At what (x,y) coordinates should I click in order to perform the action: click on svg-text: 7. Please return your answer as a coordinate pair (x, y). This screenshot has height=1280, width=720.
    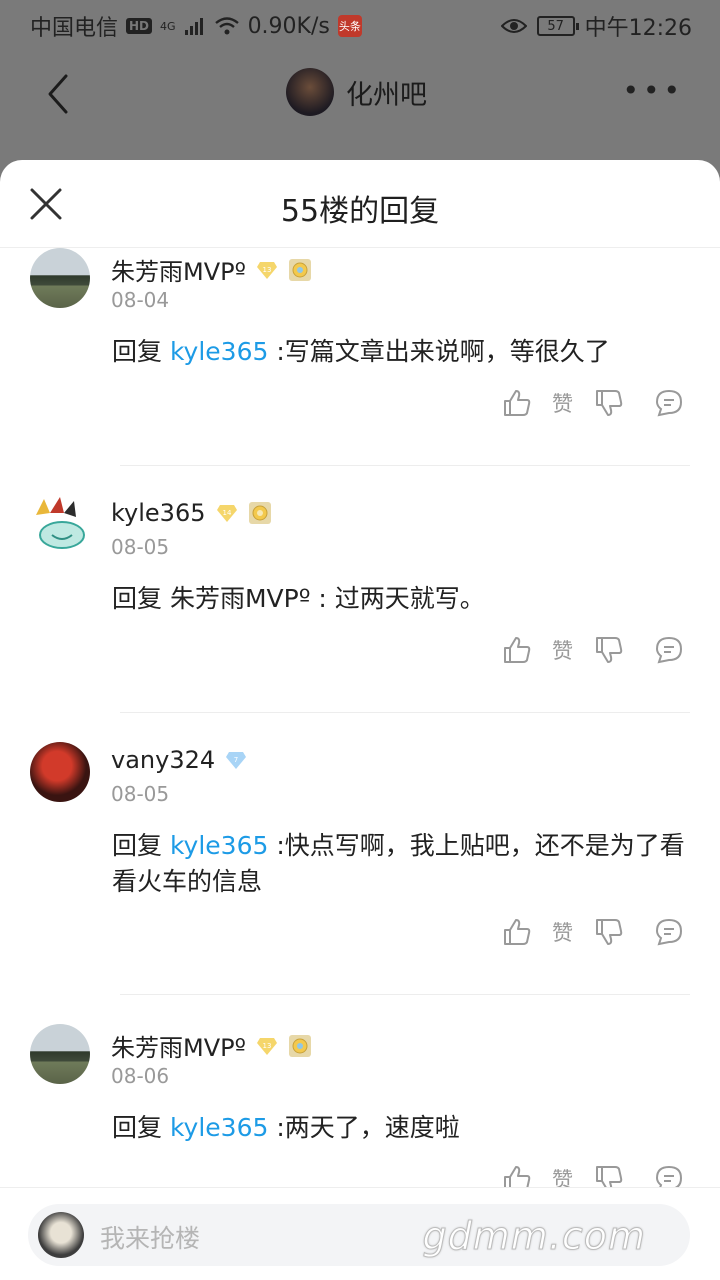
    Looking at the image, I should click on (236, 760).